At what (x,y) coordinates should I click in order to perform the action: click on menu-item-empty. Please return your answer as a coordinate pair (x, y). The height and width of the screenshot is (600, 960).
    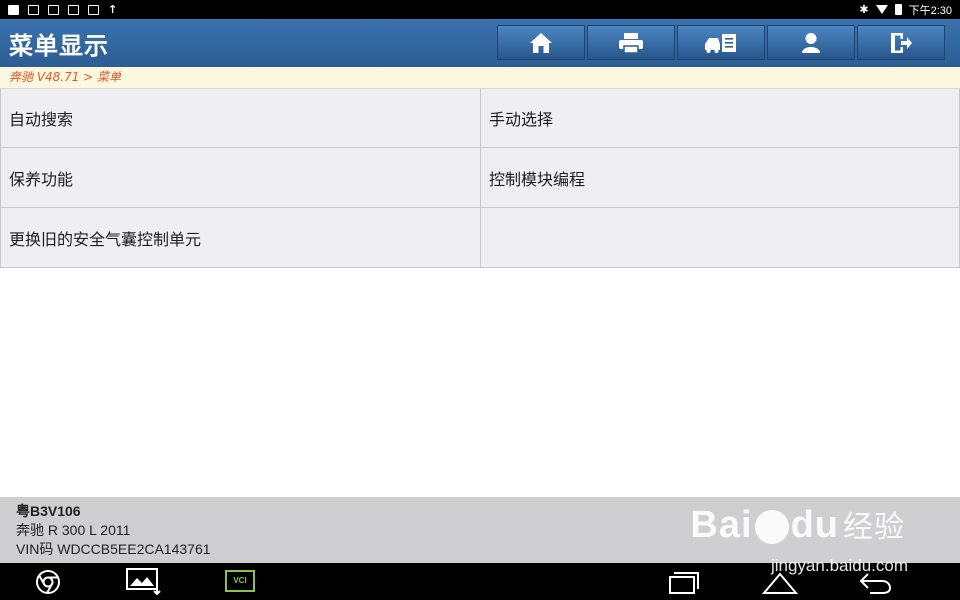
    Looking at the image, I should click on (720, 238).